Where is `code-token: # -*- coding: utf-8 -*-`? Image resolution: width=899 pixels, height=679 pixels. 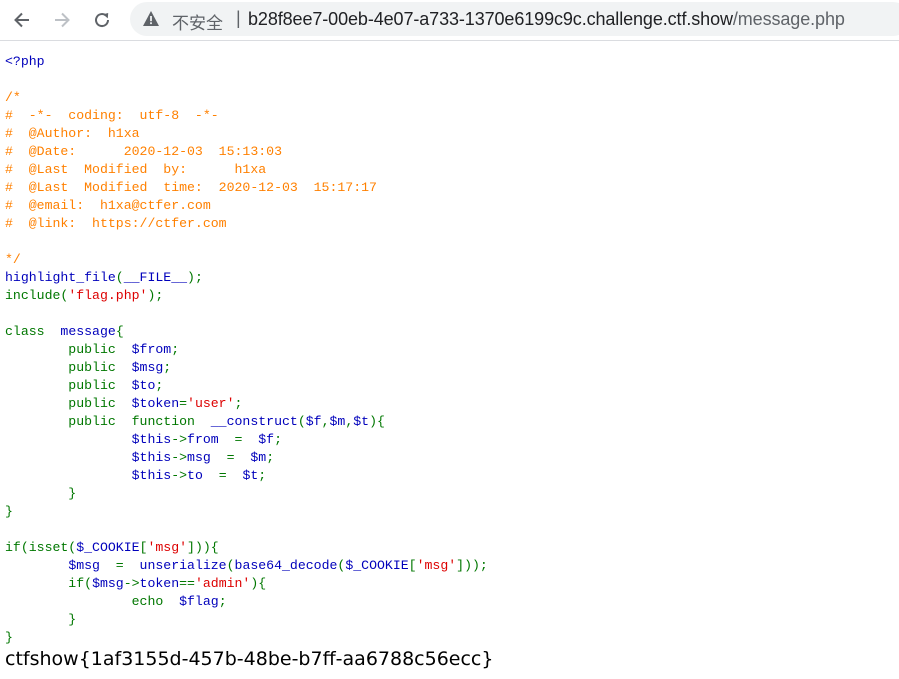
code-token: # -*- coding: utf-8 -*- is located at coordinates (112, 115).